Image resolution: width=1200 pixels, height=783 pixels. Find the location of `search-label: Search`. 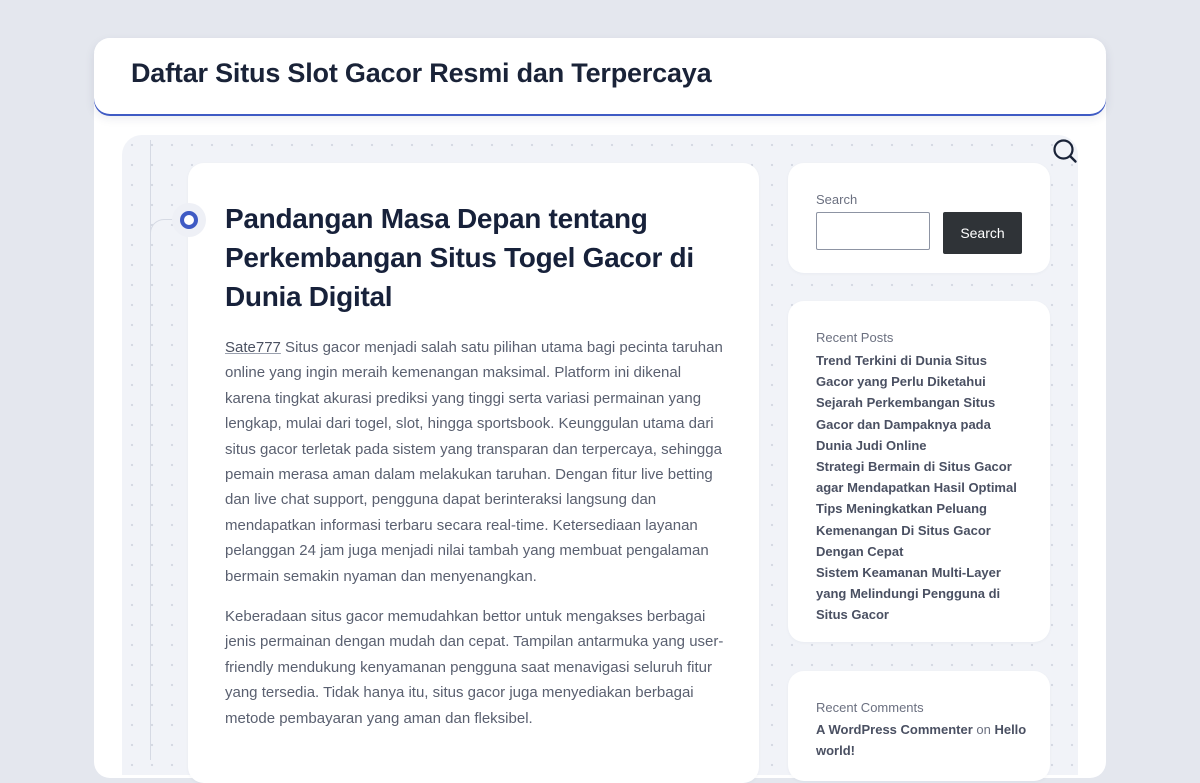

search-label: Search is located at coordinates (837, 199).